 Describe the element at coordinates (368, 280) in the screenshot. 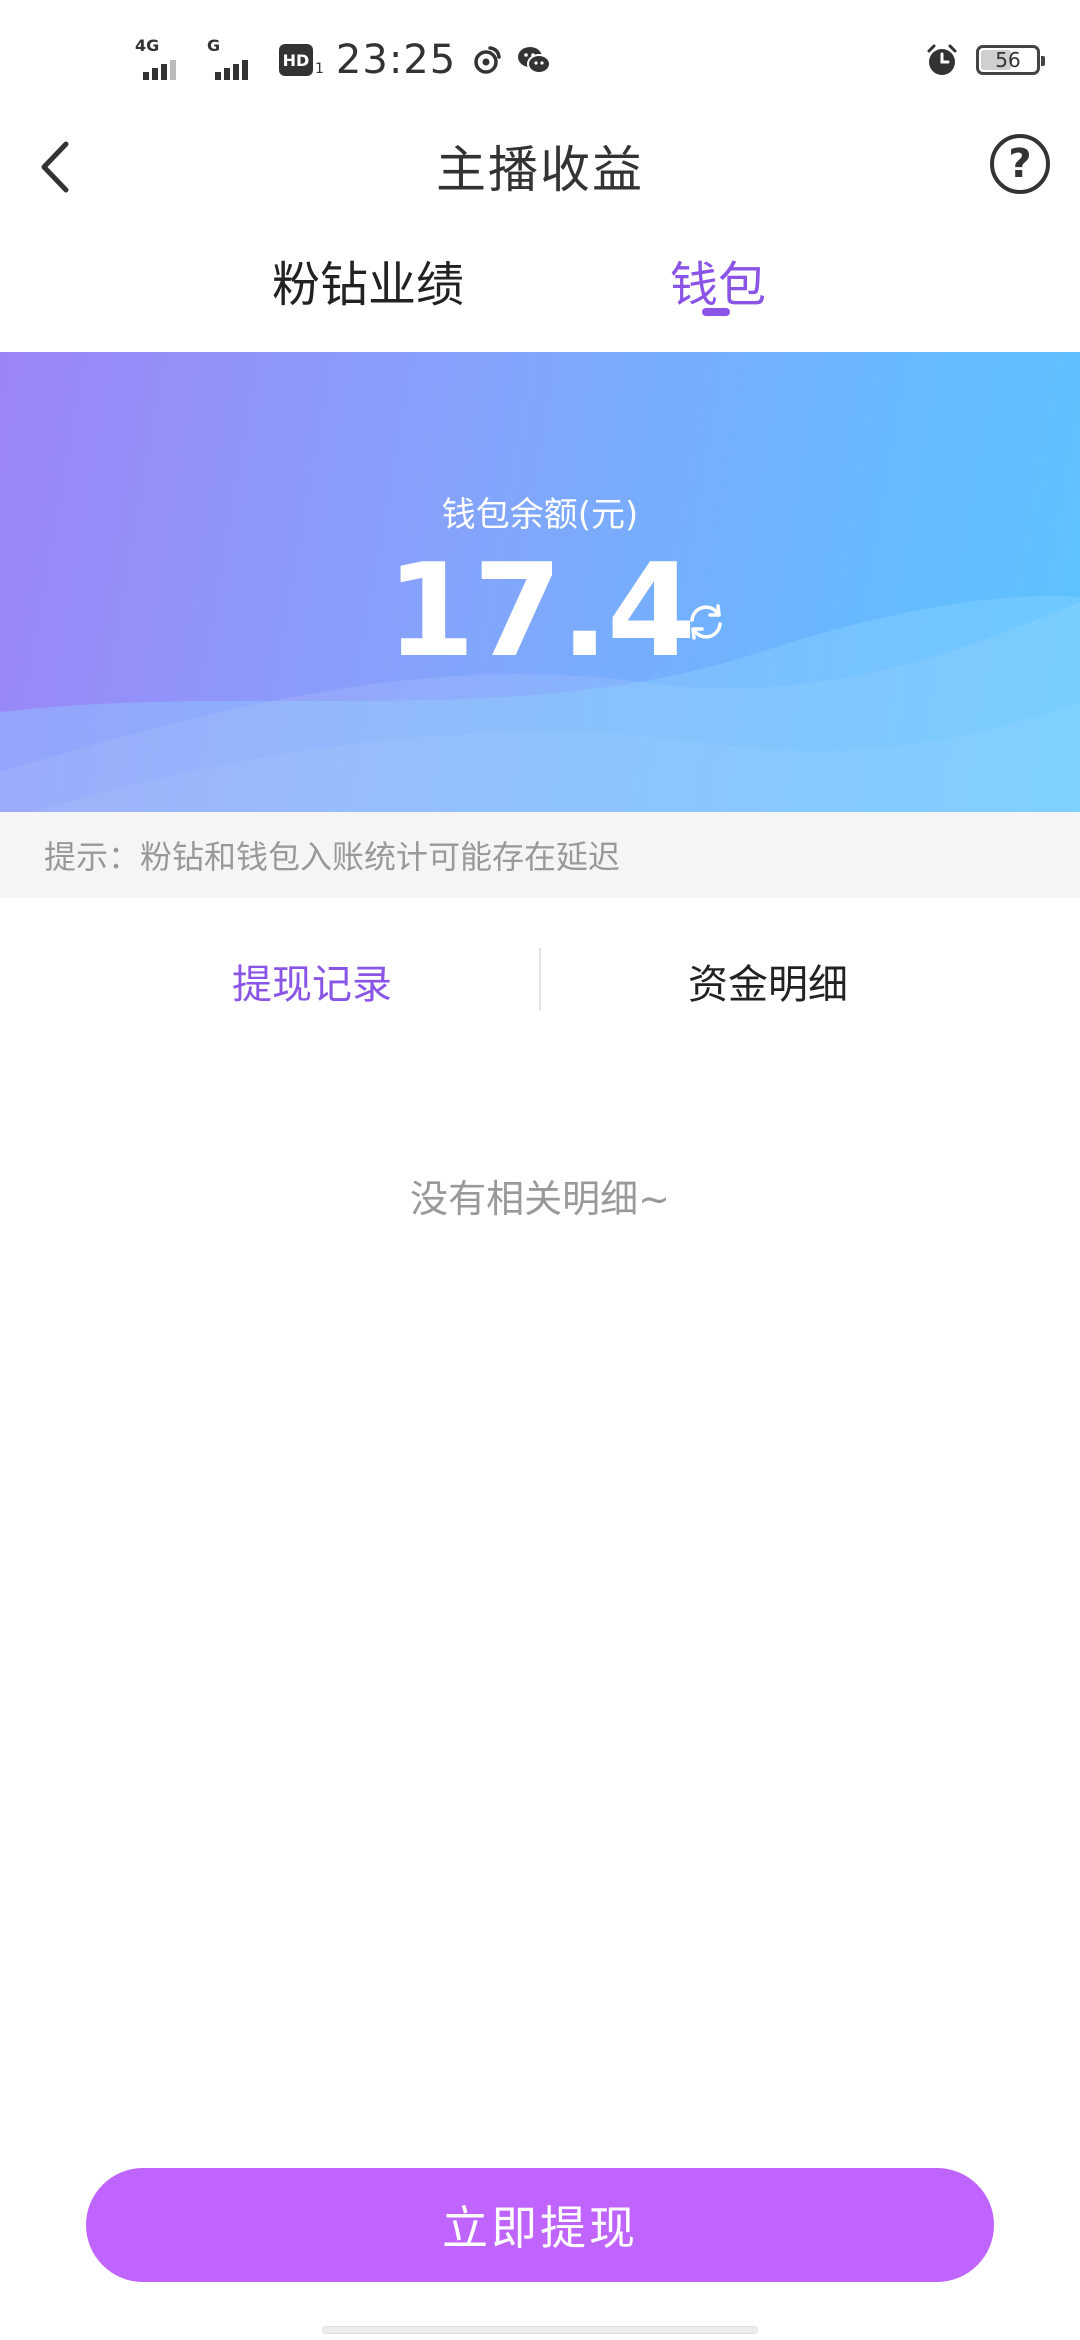

I see `tab-fan-diamond: 粉钻业绩` at that location.